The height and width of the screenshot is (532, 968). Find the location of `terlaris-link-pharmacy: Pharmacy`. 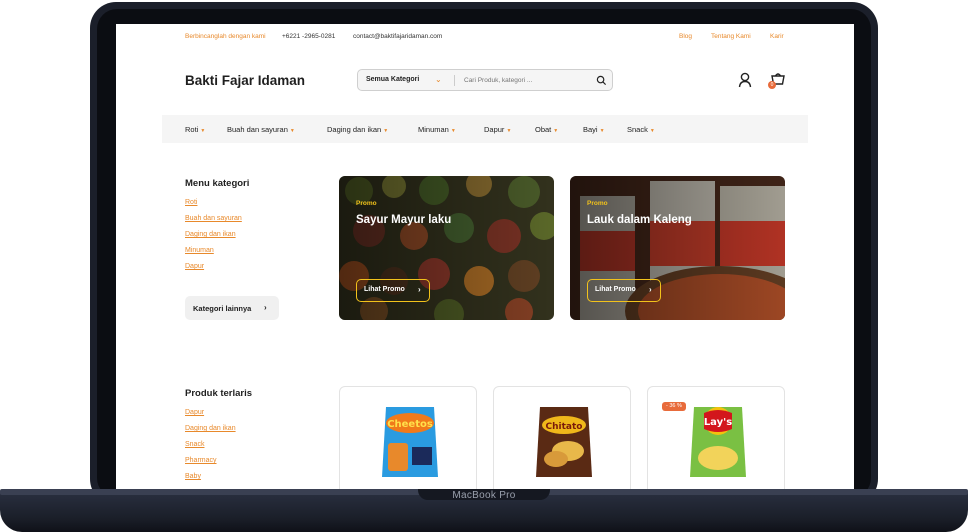

terlaris-link-pharmacy: Pharmacy is located at coordinates (201, 460).